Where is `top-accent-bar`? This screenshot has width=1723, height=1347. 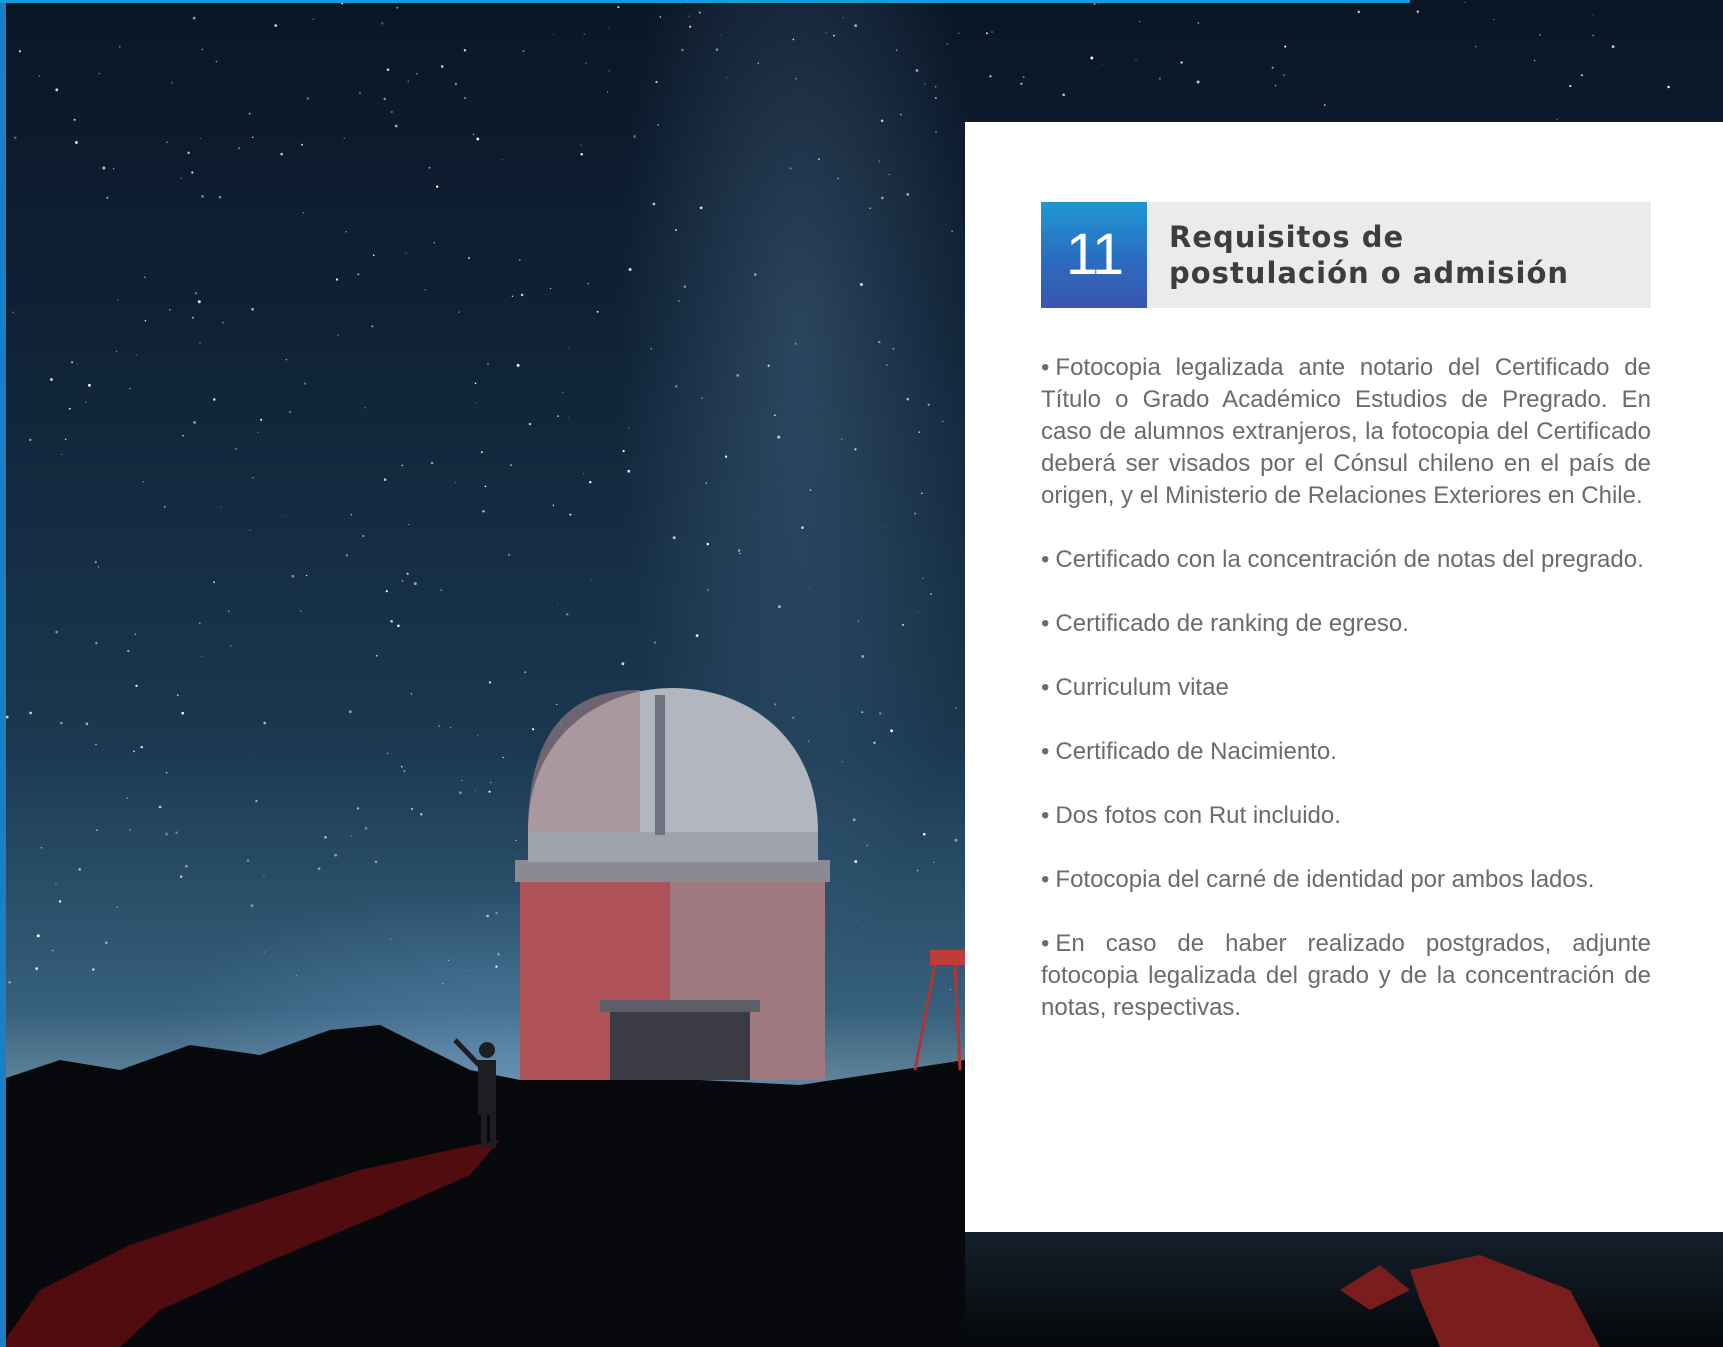
top-accent-bar is located at coordinates (705, 1).